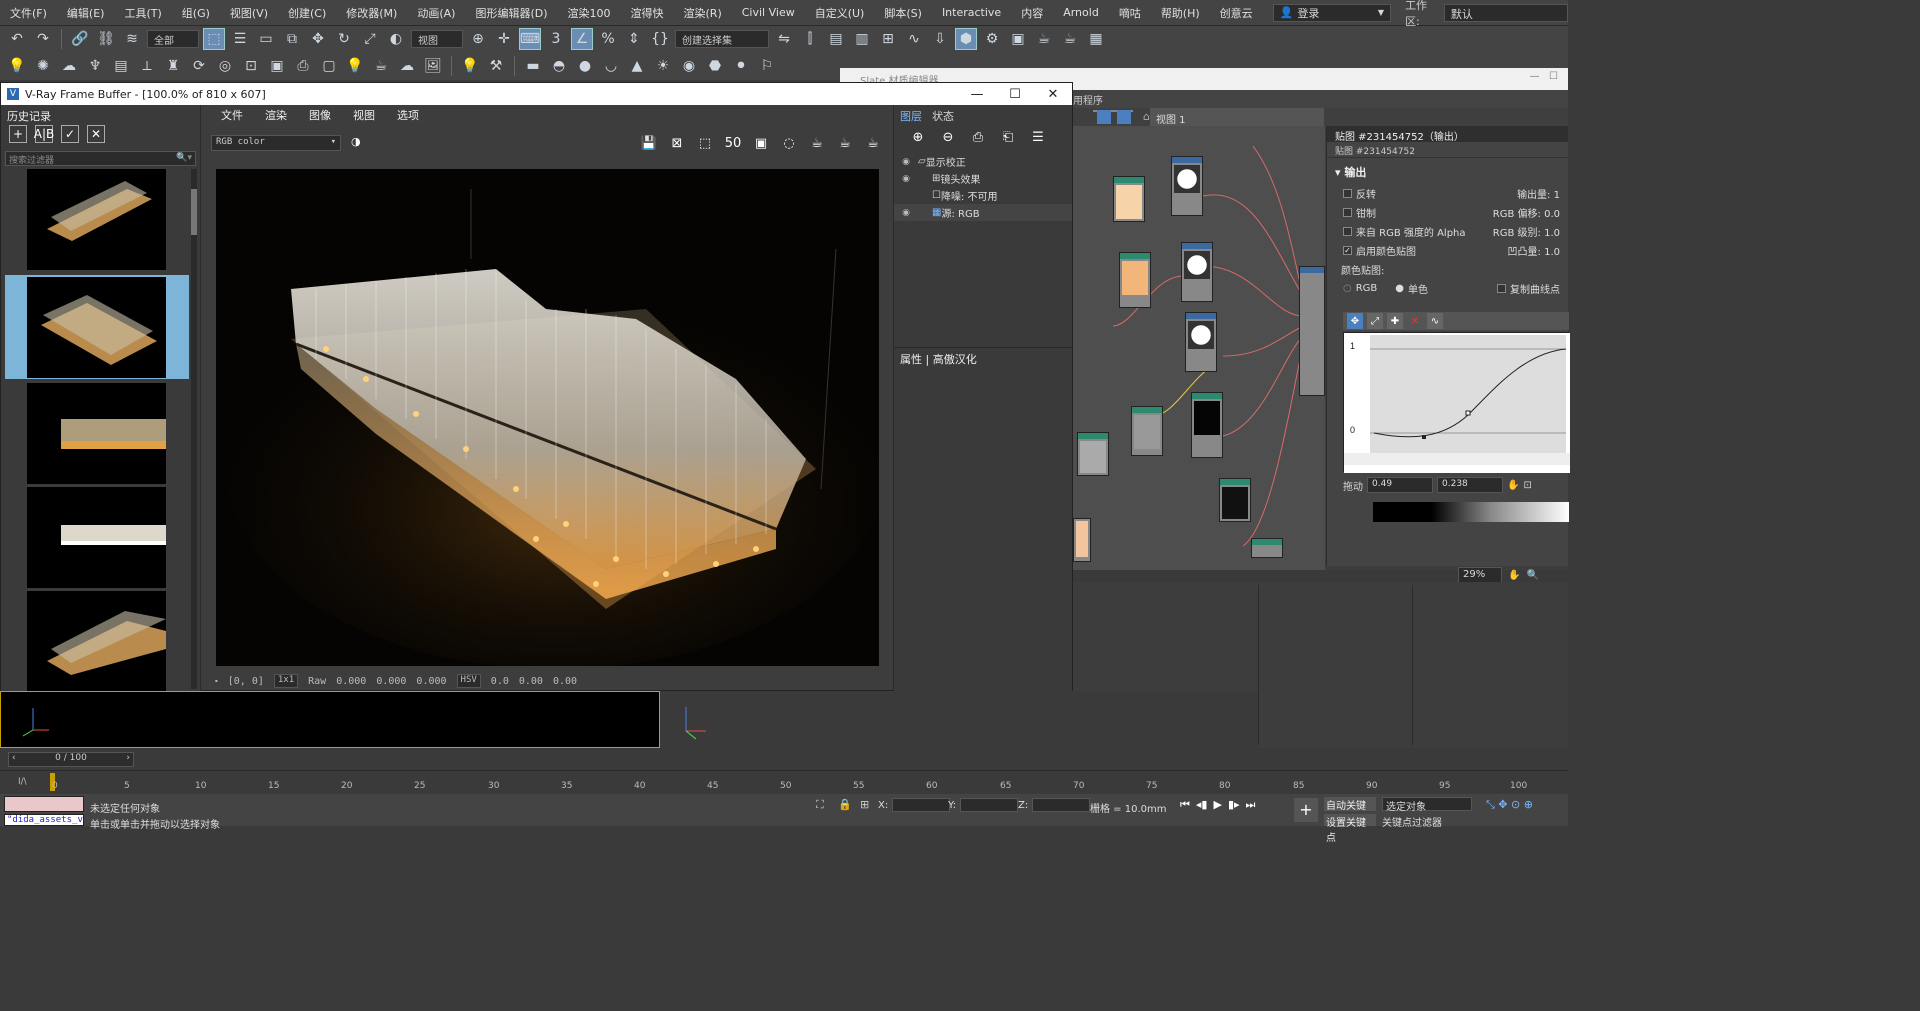 The width and height of the screenshot is (1920, 1011). What do you see at coordinates (556, 39) in the screenshot?
I see `snap-3d-icon: 3` at bounding box center [556, 39].